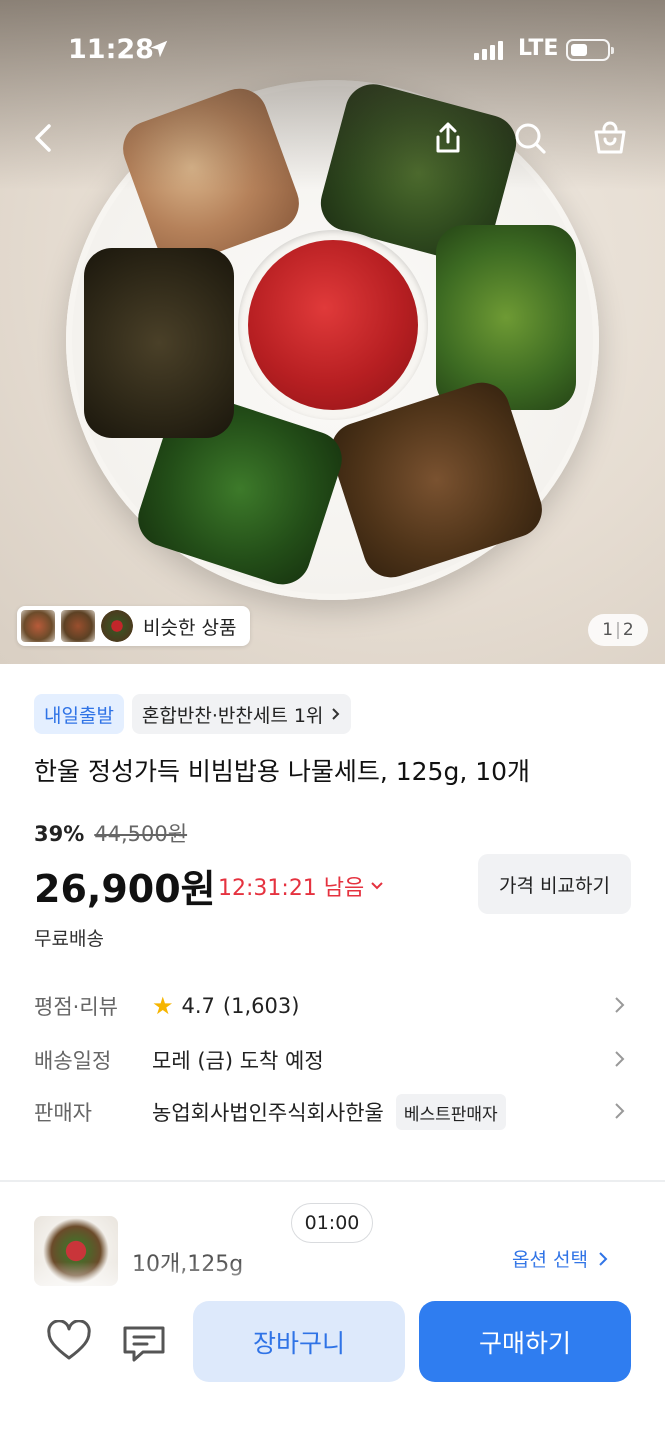 The width and height of the screenshot is (665, 1440). I want to click on heart-icon, so click(69, 1339).